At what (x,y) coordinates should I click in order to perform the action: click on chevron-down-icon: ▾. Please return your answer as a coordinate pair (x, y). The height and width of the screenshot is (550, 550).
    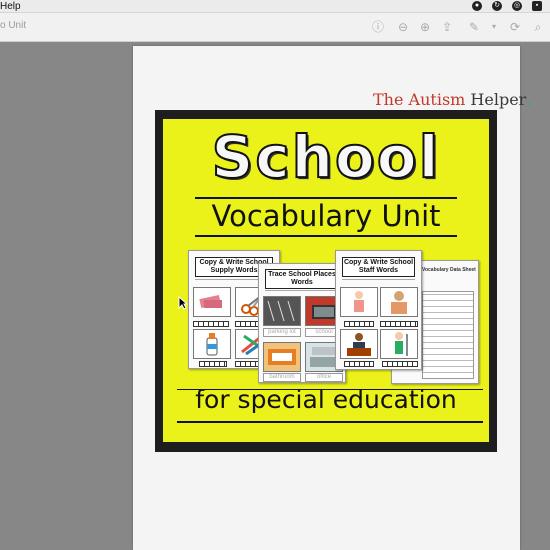
    Looking at the image, I should click on (494, 27).